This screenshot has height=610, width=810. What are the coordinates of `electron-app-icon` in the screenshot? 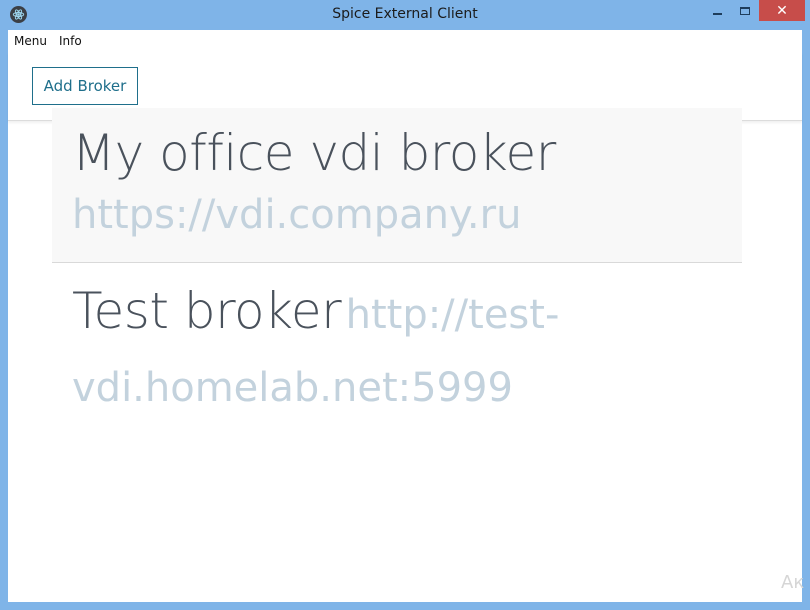 It's located at (18, 14).